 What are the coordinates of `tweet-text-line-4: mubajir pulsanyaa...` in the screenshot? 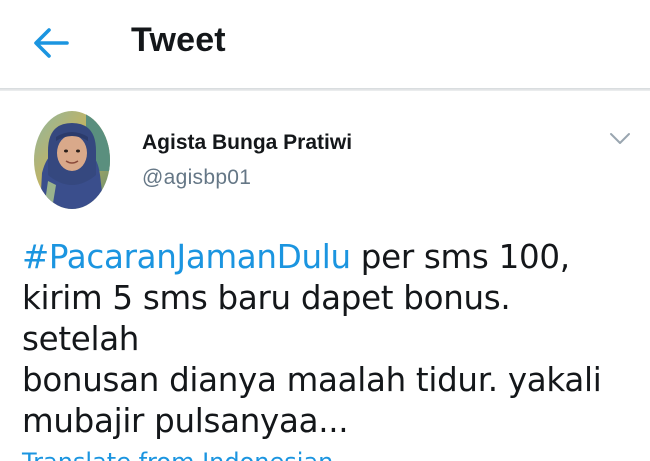 It's located at (185, 421).